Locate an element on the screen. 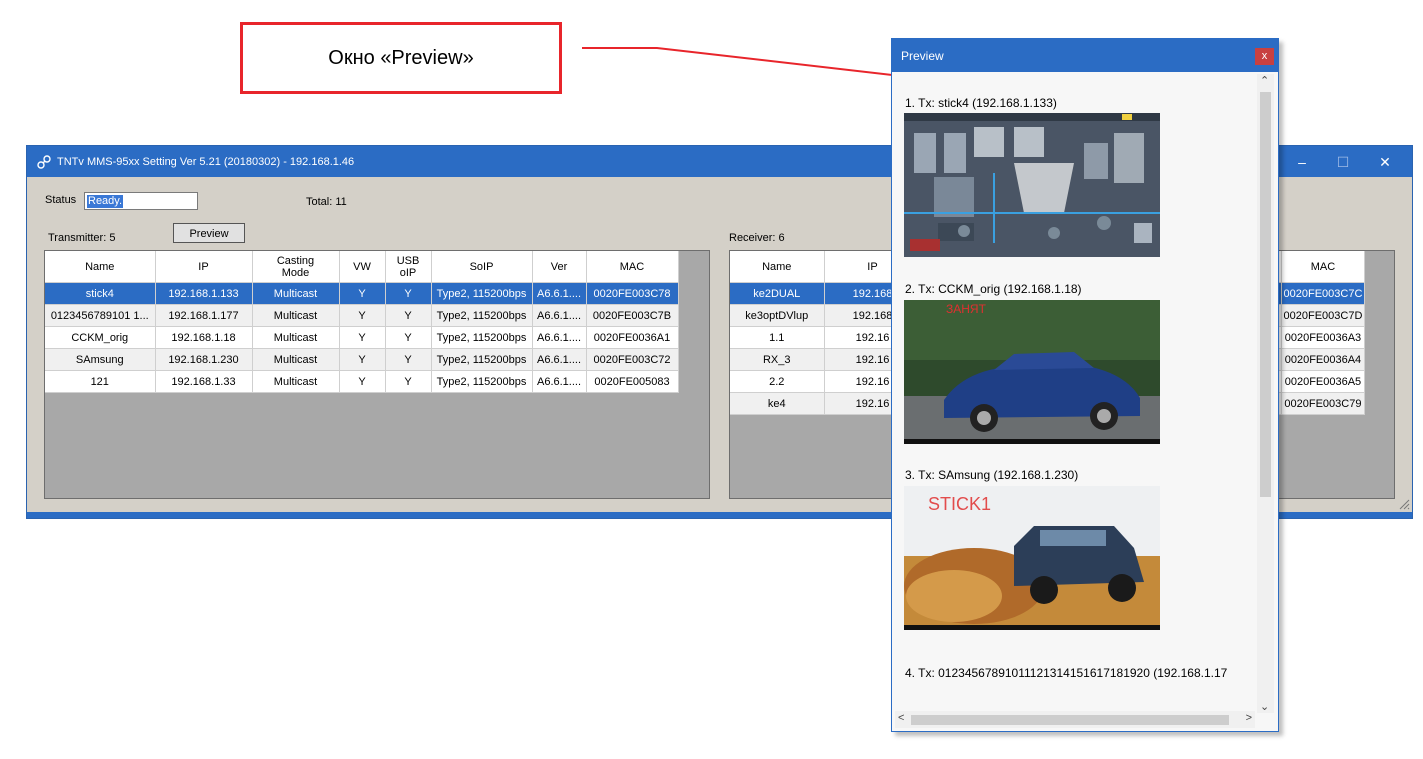  cell-mac: 0020FE0036A5 is located at coordinates (1323, 381).